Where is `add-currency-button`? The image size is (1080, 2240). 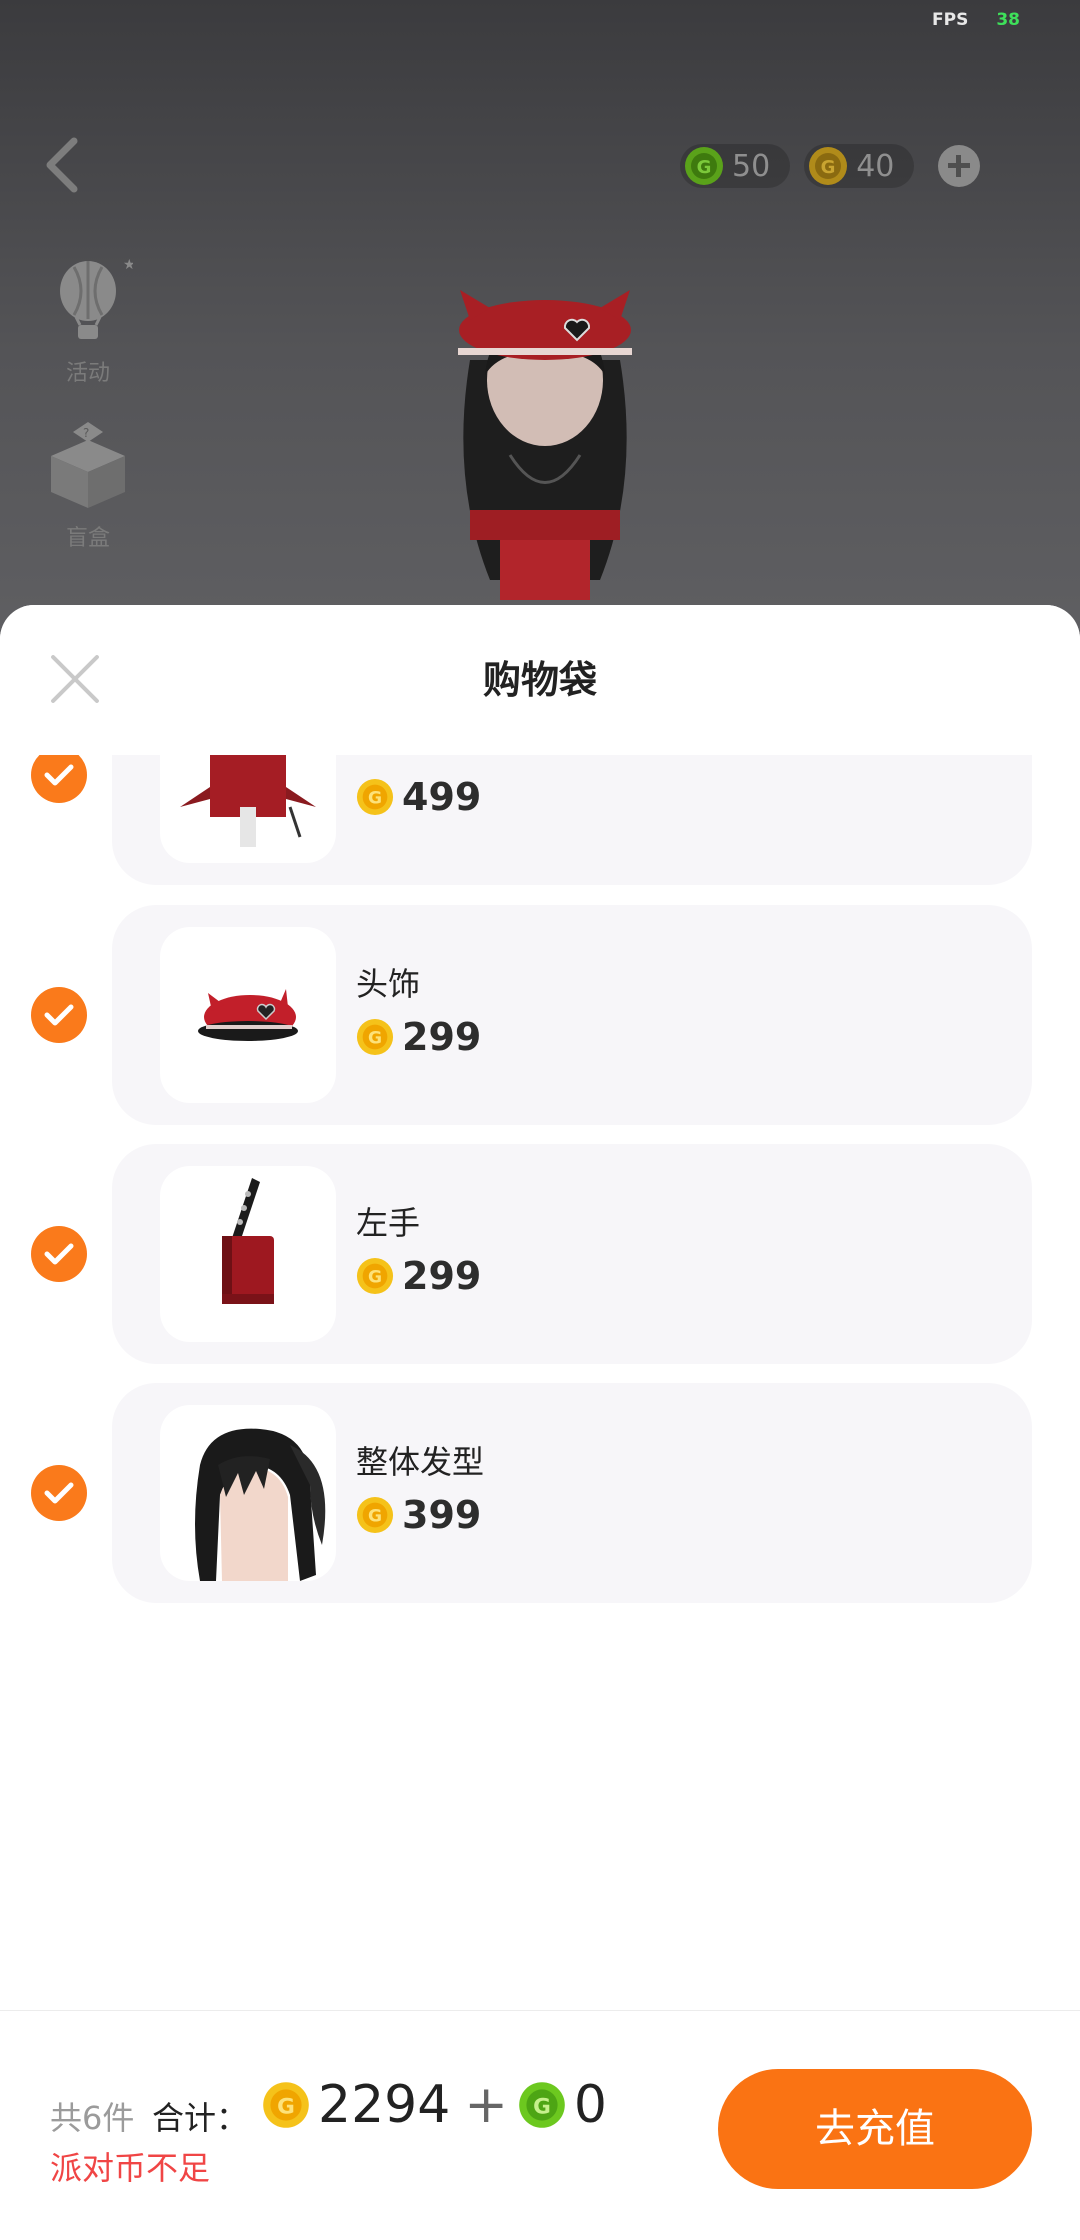 add-currency-button is located at coordinates (959, 166).